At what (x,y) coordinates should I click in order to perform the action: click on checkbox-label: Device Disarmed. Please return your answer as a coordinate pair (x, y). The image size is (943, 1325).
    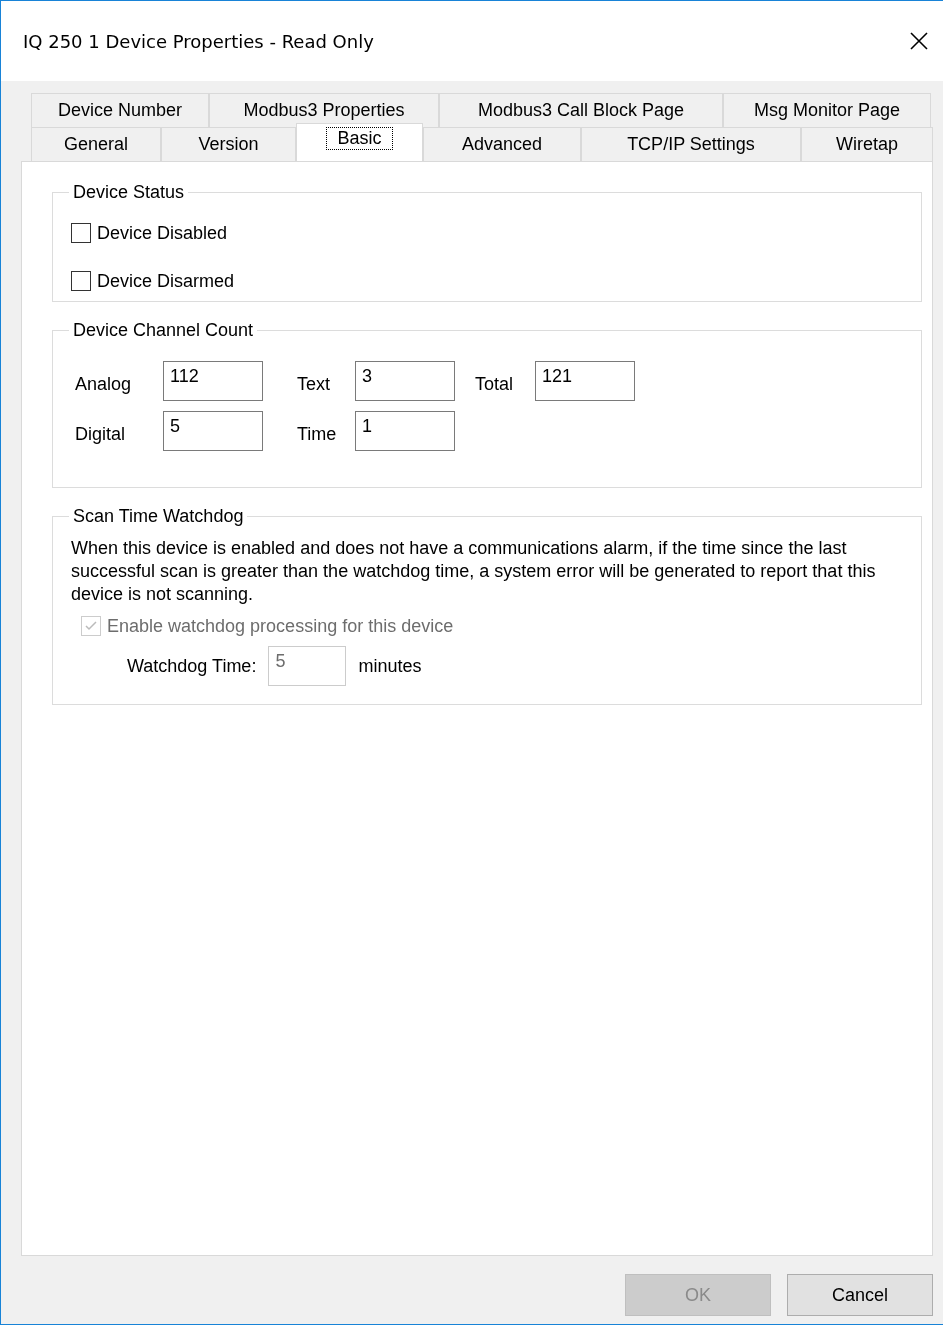
    Looking at the image, I should click on (166, 281).